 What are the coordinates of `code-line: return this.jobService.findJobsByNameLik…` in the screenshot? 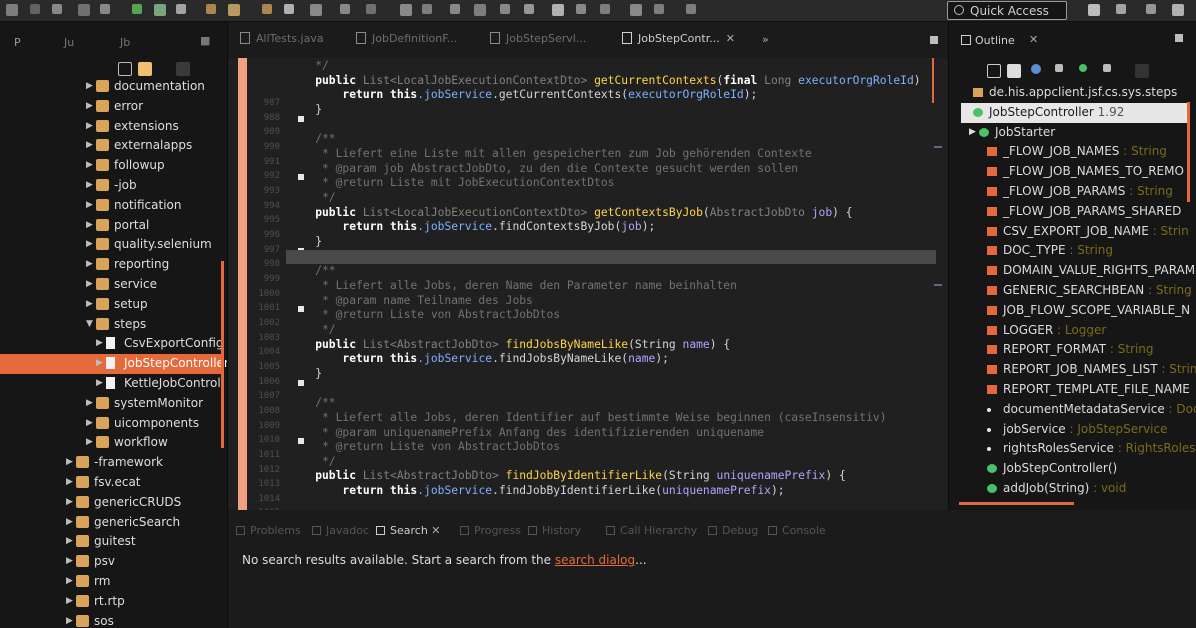 It's located at (478, 360).